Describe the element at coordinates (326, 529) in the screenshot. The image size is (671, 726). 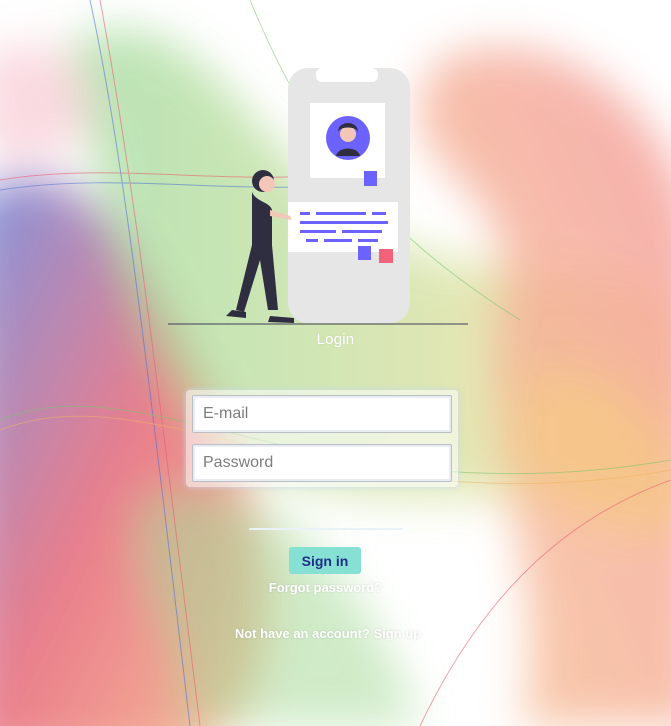
I see `divider` at that location.